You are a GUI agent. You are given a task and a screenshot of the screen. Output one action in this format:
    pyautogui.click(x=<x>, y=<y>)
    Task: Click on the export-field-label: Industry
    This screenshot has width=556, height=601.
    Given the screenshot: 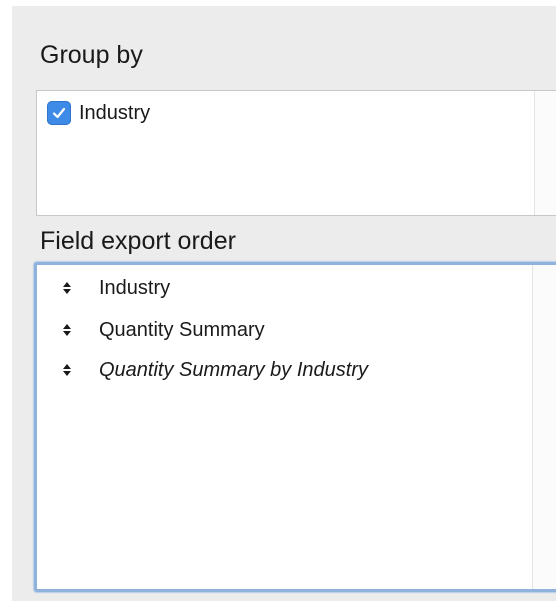 What is the action you would take?
    pyautogui.click(x=135, y=288)
    